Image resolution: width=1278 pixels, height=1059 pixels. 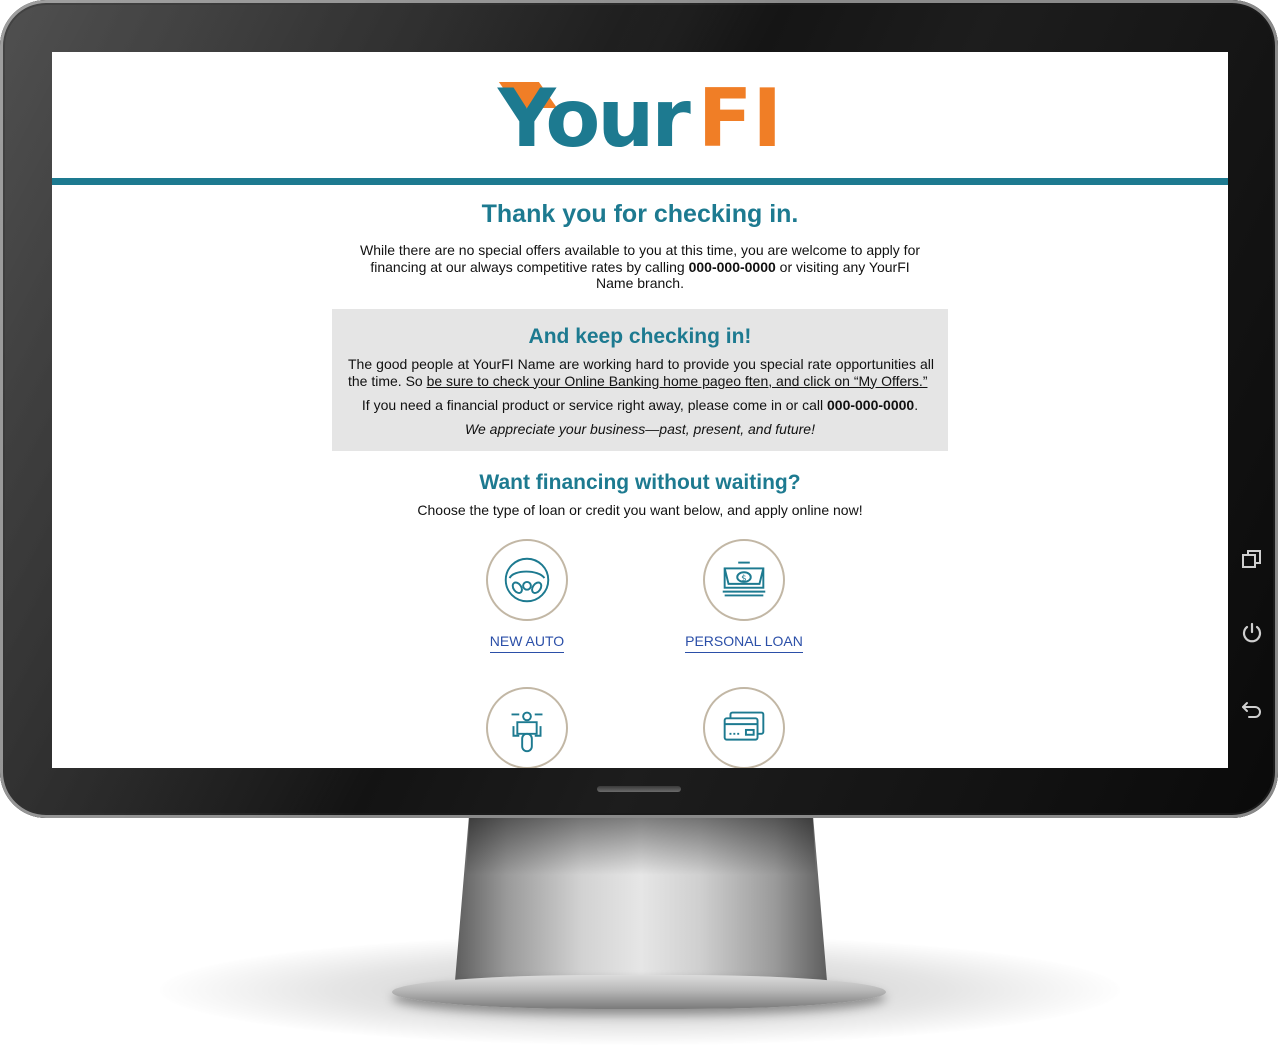 What do you see at coordinates (1252, 633) in the screenshot?
I see `power-icon` at bounding box center [1252, 633].